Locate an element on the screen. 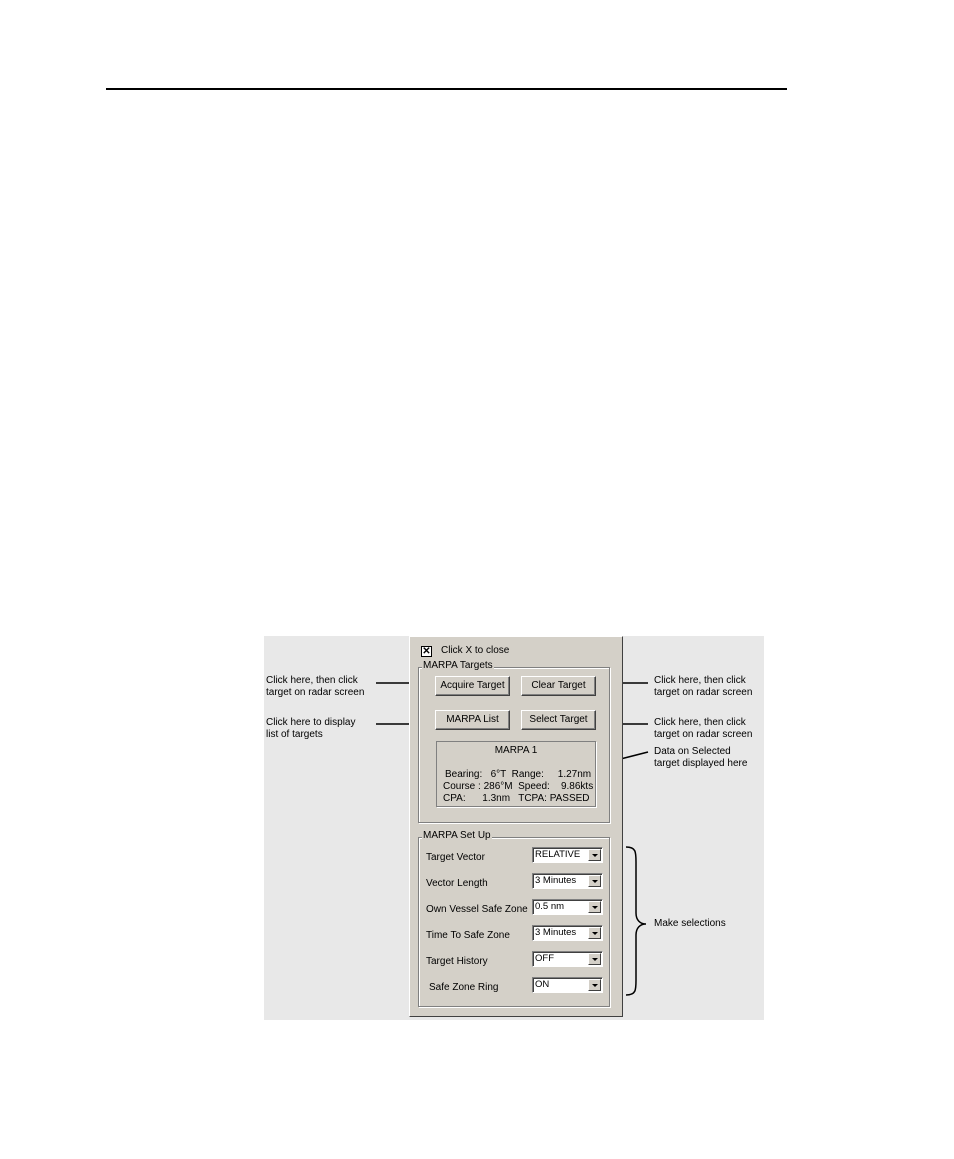  vector-length-label: Vector Length is located at coordinates (457, 883).